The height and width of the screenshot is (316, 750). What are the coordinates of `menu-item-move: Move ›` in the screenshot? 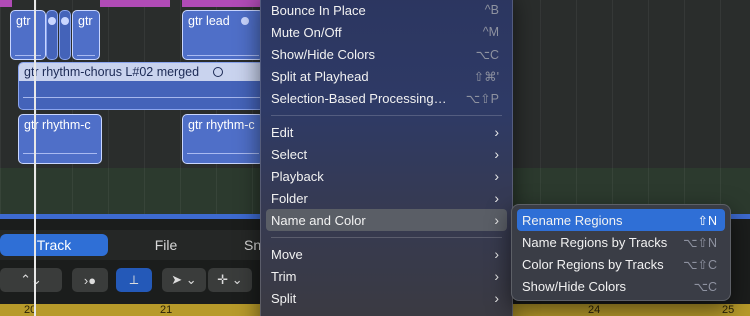 It's located at (386, 254).